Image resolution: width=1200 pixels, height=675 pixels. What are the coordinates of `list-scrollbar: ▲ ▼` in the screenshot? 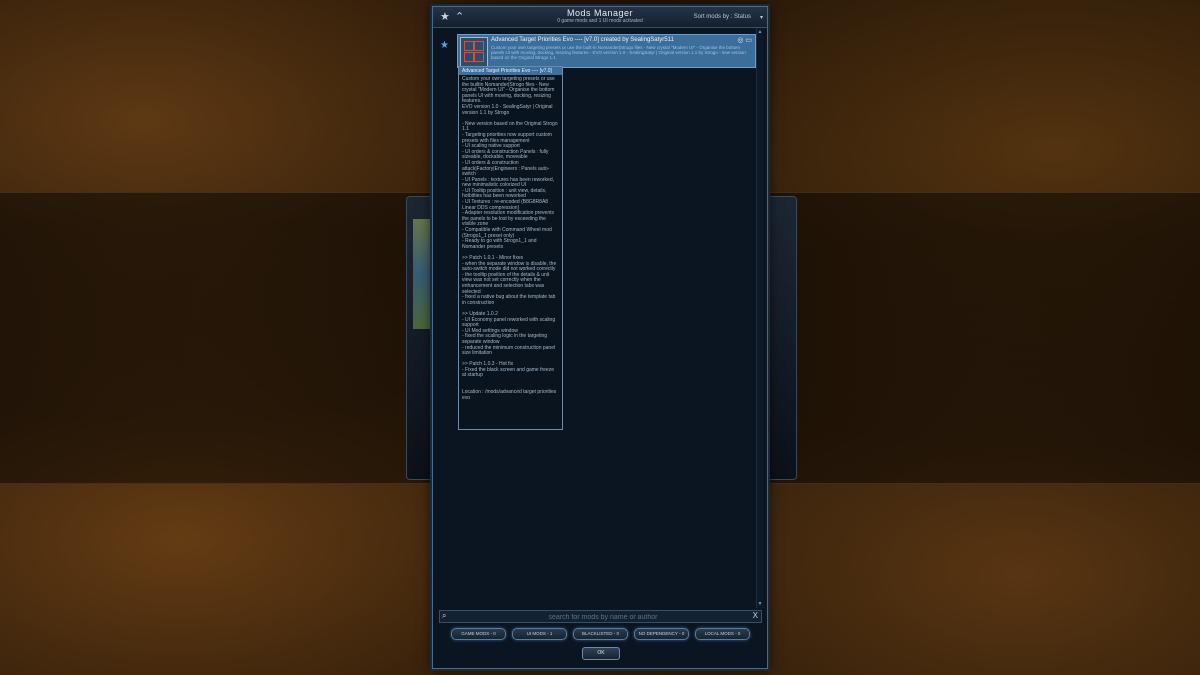 It's located at (759, 318).